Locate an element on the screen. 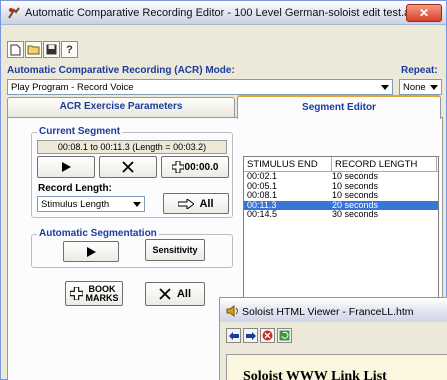 This screenshot has height=380, width=447. open-folder-icon is located at coordinates (33, 49).